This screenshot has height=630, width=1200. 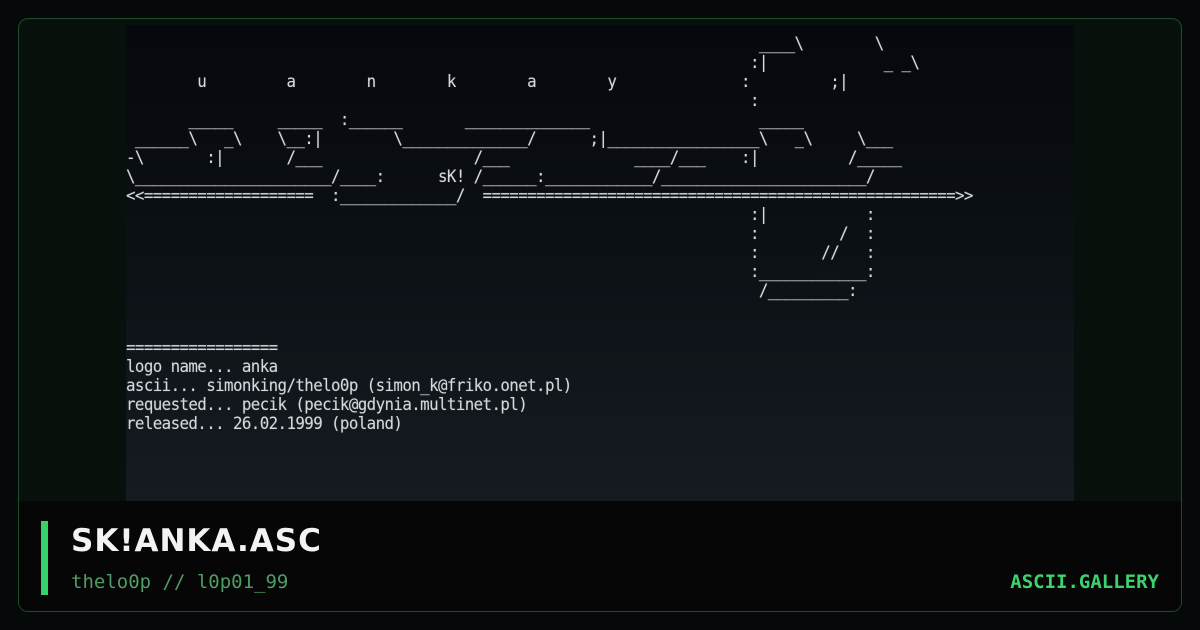 I want to click on author-subtitle: thelo0p // l0p01_99, so click(x=179, y=582).